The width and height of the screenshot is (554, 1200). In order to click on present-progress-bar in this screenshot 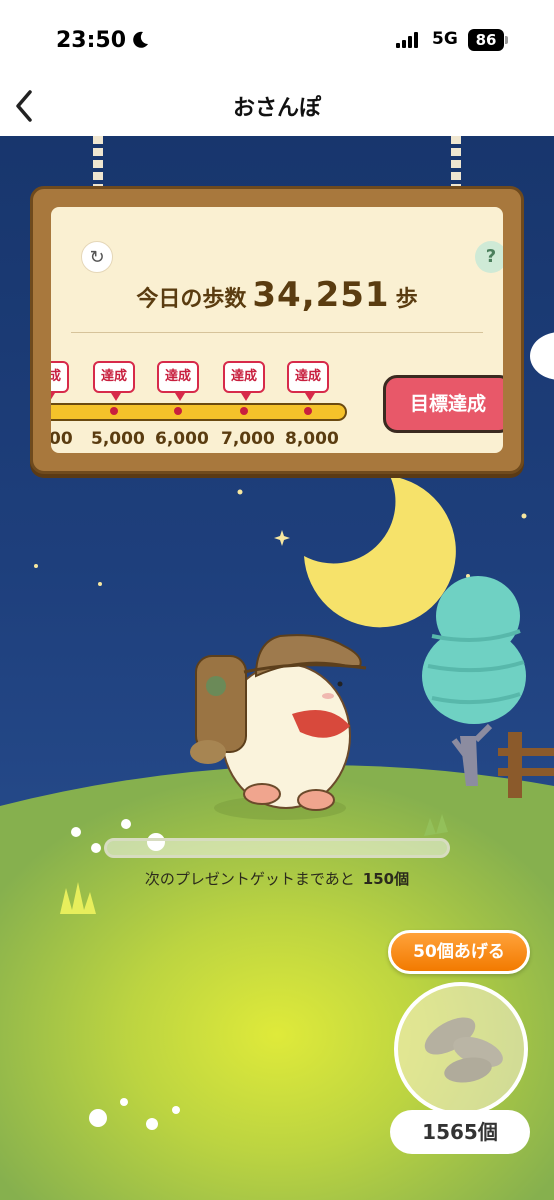, I will do `click(277, 848)`.